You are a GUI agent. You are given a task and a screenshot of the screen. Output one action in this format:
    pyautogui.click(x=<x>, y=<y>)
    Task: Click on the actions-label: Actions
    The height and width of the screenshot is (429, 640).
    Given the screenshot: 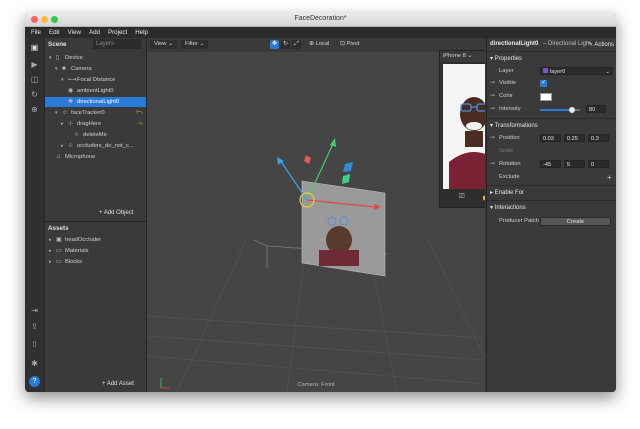 What is the action you would take?
    pyautogui.click(x=604, y=45)
    